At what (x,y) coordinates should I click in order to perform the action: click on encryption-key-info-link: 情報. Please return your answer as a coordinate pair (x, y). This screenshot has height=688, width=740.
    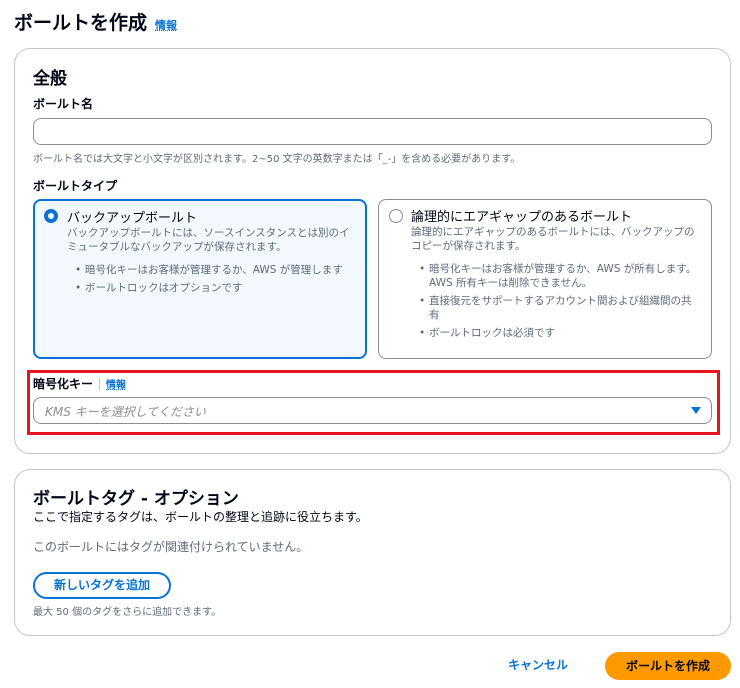
    Looking at the image, I should click on (116, 383).